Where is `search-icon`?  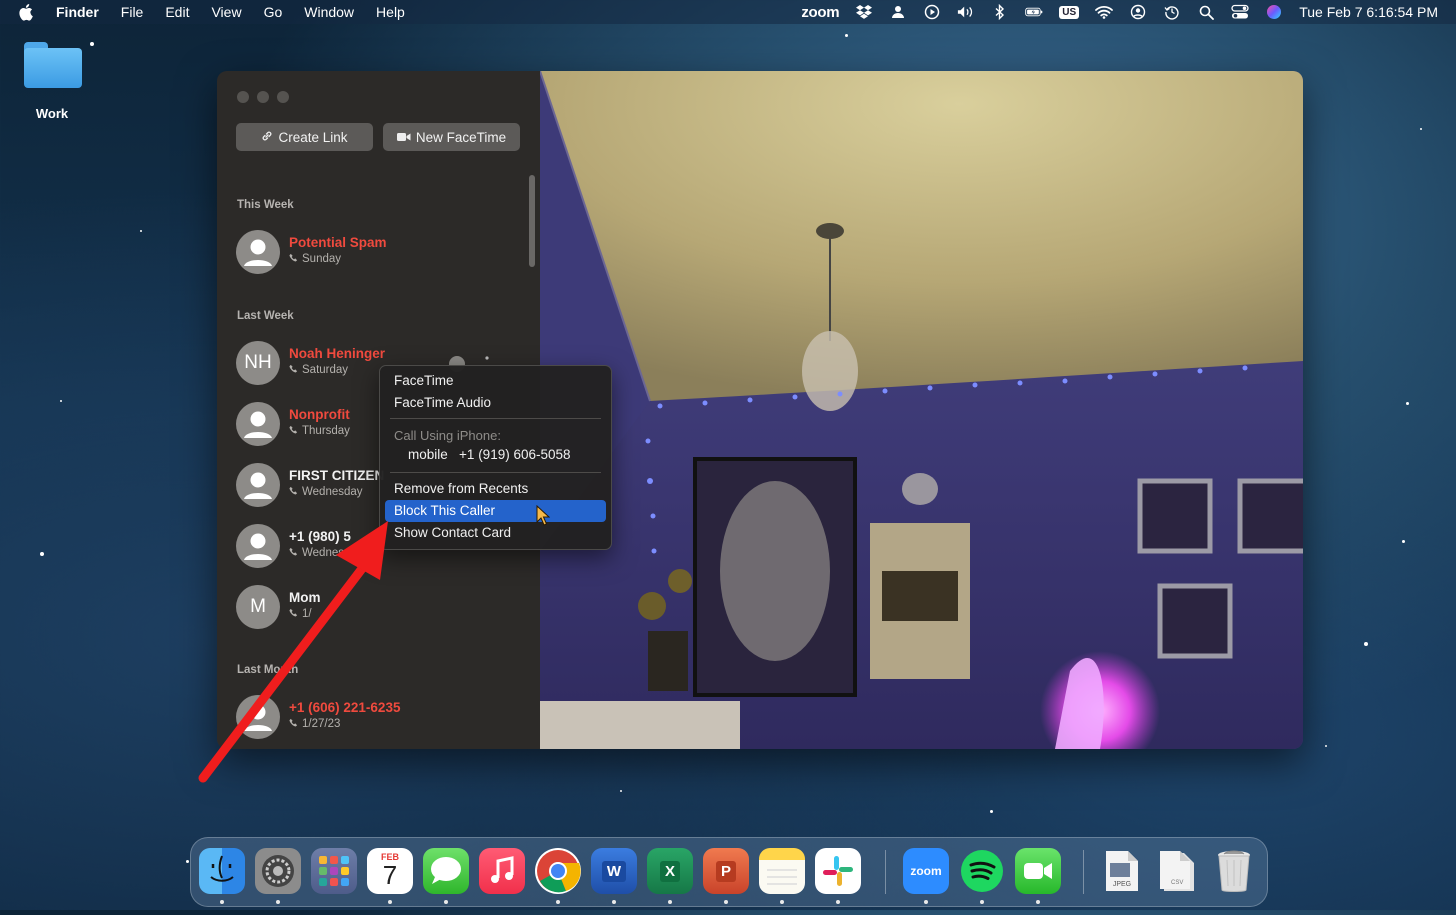
search-icon is located at coordinates (1206, 12).